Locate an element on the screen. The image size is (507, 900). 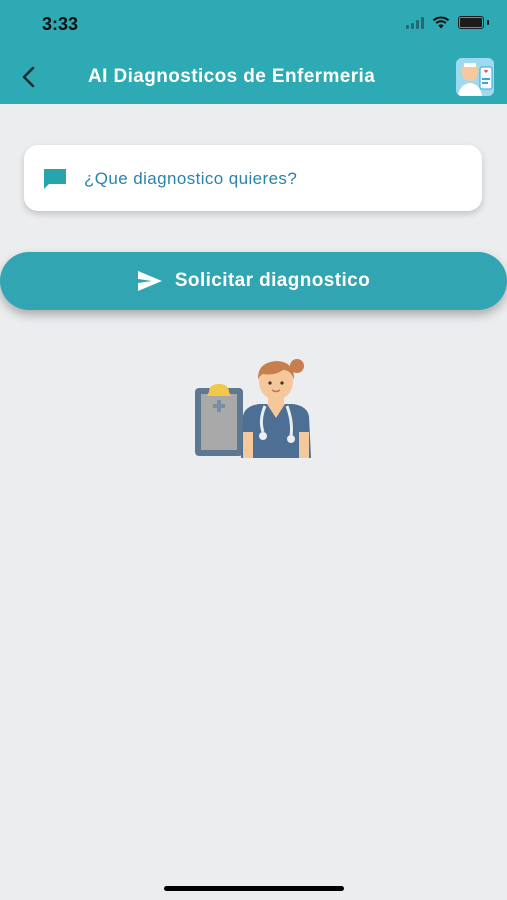
chat-icon is located at coordinates (55, 179).